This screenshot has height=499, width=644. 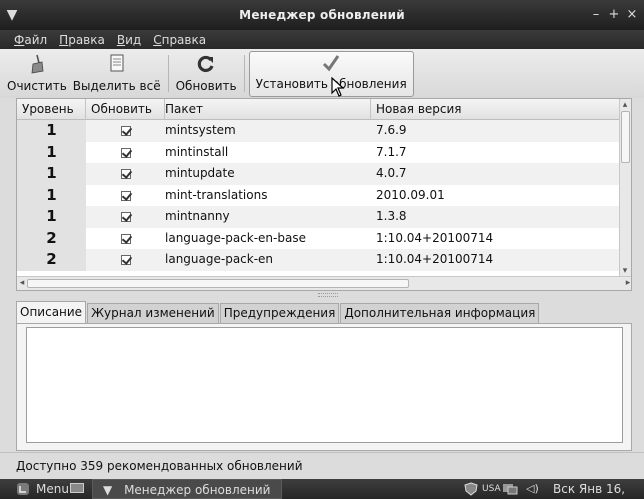 I want to click on refresh-button: Обновить, so click(x=206, y=73).